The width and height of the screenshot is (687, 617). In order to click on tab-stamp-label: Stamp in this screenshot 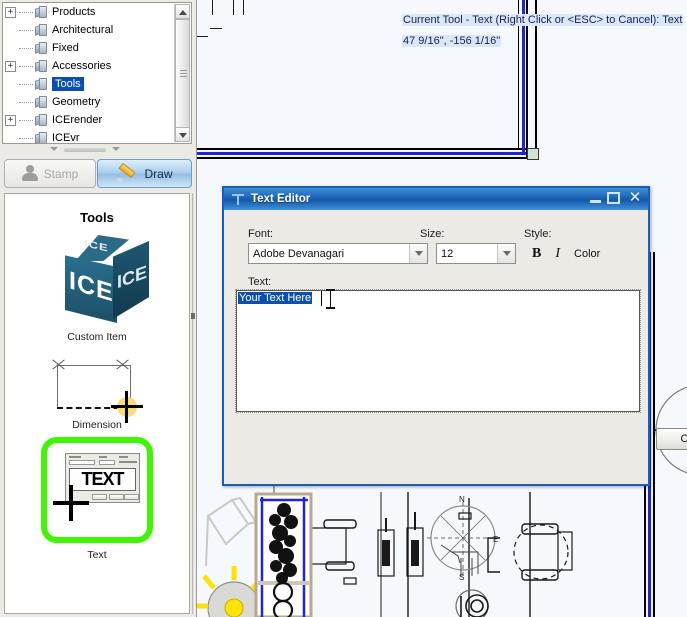, I will do `click(61, 173)`.